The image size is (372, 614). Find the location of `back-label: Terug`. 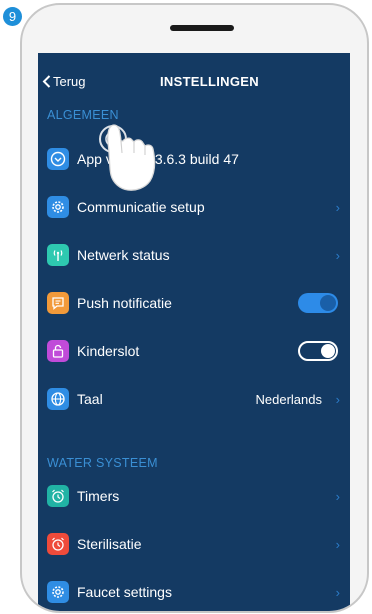

back-label: Terug is located at coordinates (69, 81).